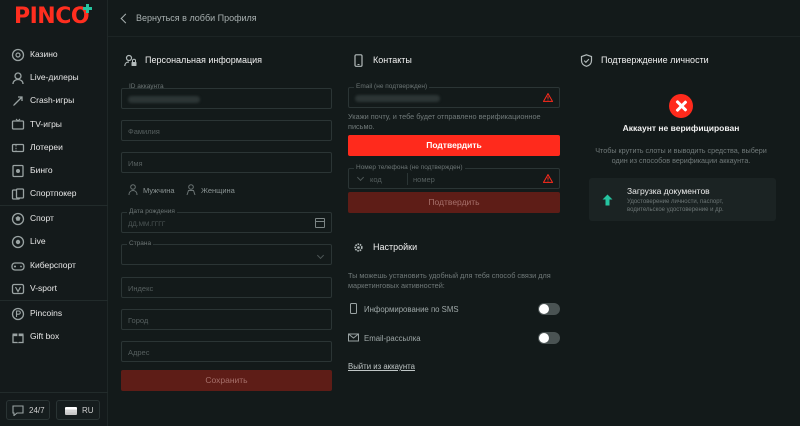 This screenshot has height=426, width=800. What do you see at coordinates (454, 338) in the screenshot?
I see `email-toggle-row: Email-рассылка` at bounding box center [454, 338].